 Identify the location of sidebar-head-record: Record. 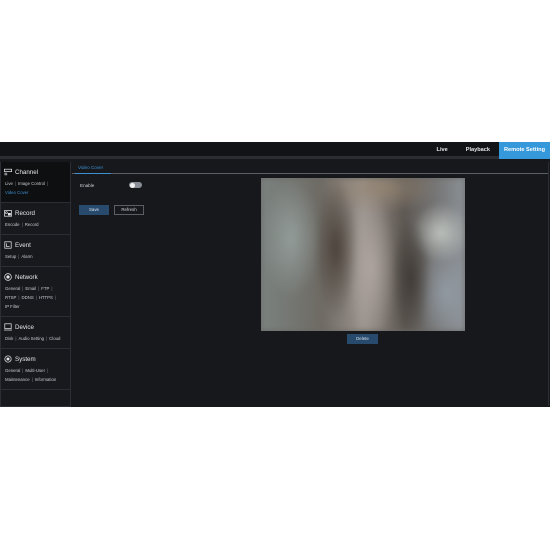
(35, 213).